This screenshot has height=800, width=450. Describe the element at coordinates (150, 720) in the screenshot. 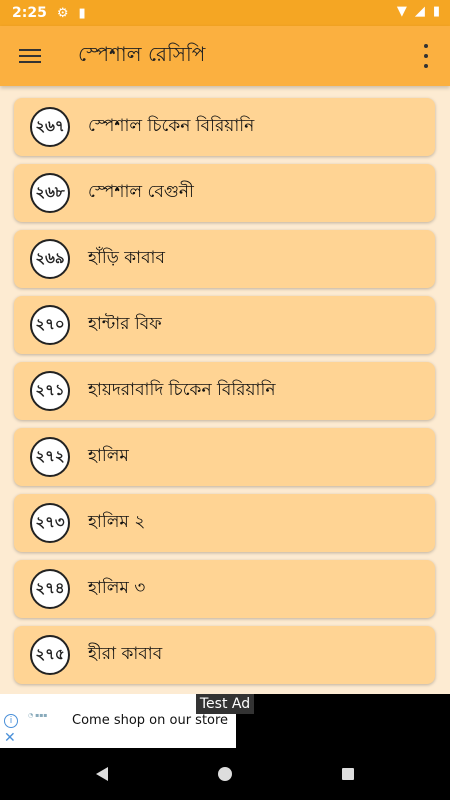

I see `ad-text: Come shop on our store` at that location.